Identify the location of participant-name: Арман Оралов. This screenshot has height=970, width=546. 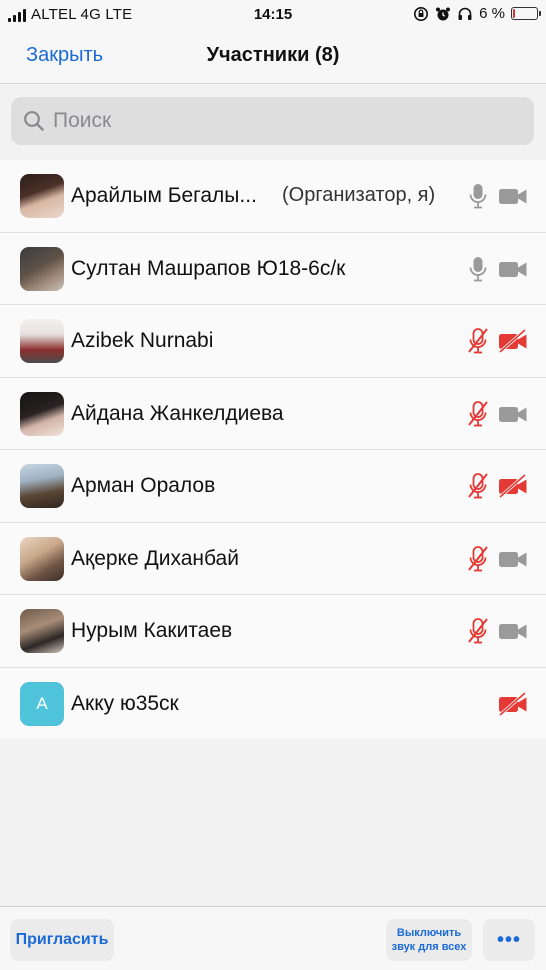
(143, 485).